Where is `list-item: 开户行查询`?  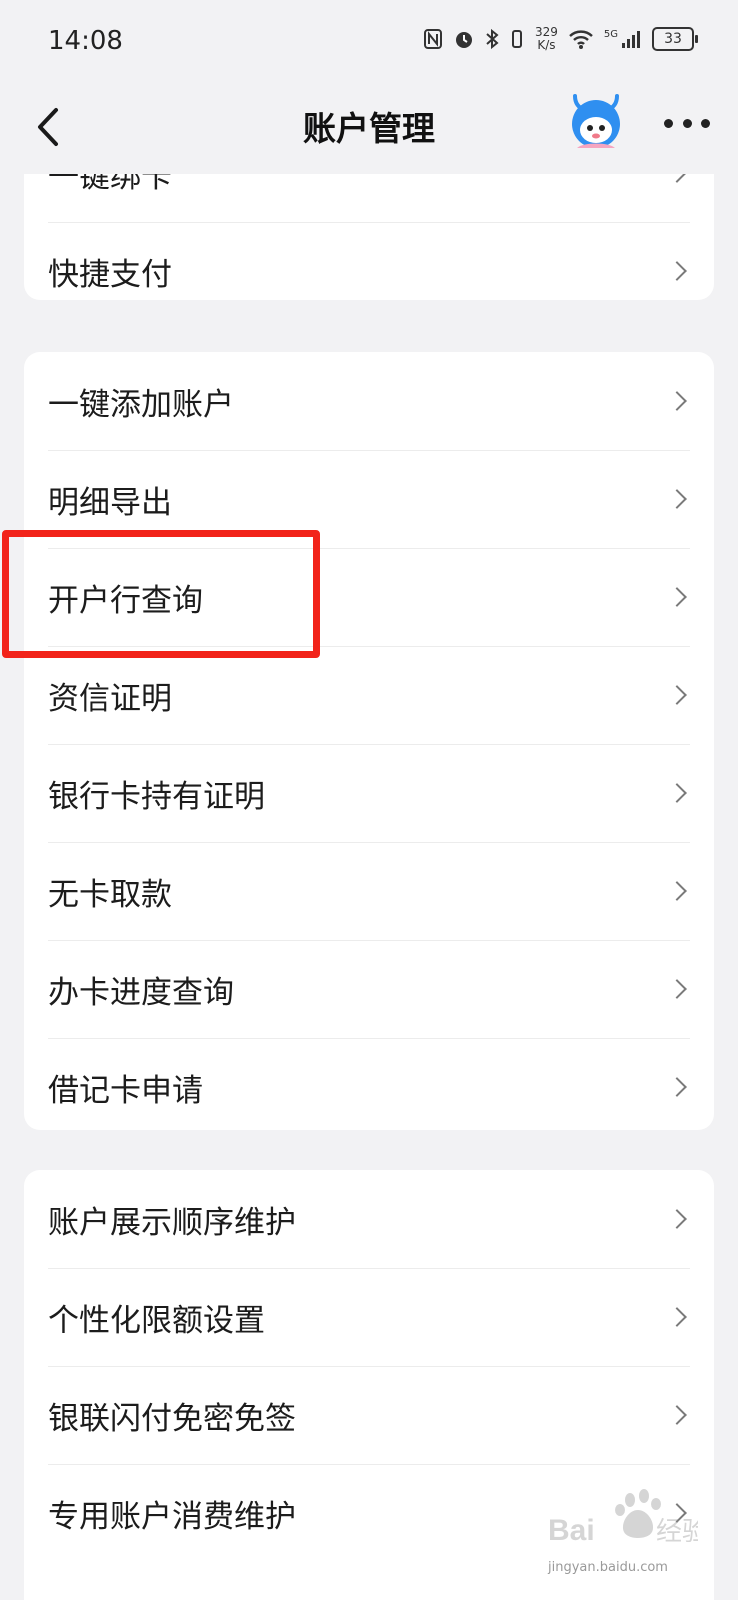 list-item: 开户行查询 is located at coordinates (369, 597).